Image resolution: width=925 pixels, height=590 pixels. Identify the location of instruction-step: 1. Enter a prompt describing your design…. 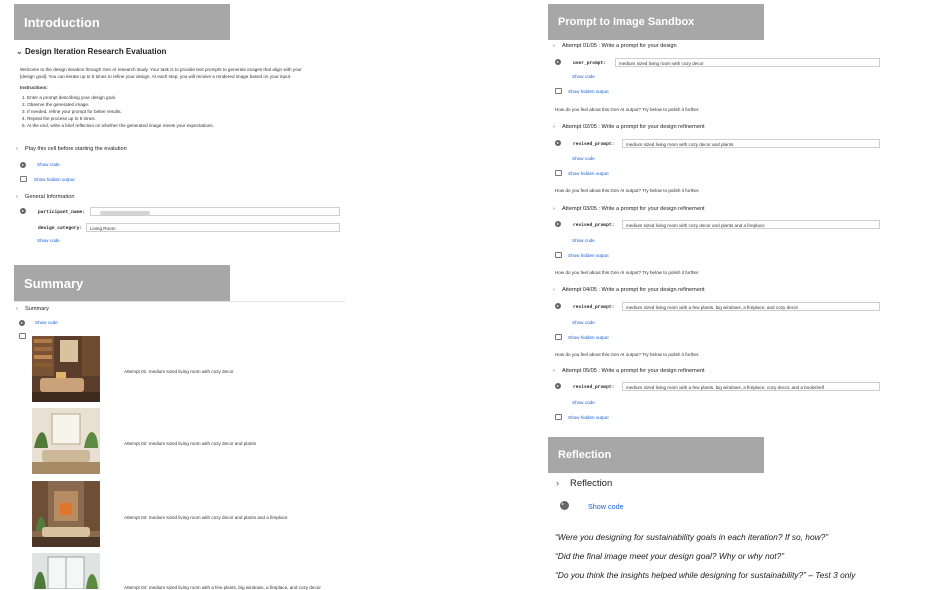
(69, 97).